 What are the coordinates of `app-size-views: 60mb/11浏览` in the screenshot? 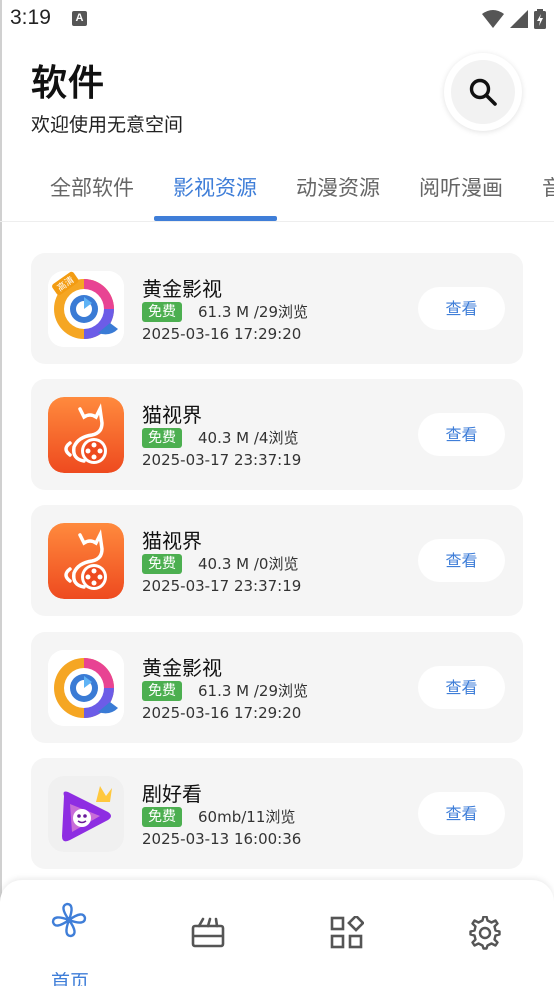 It's located at (247, 817).